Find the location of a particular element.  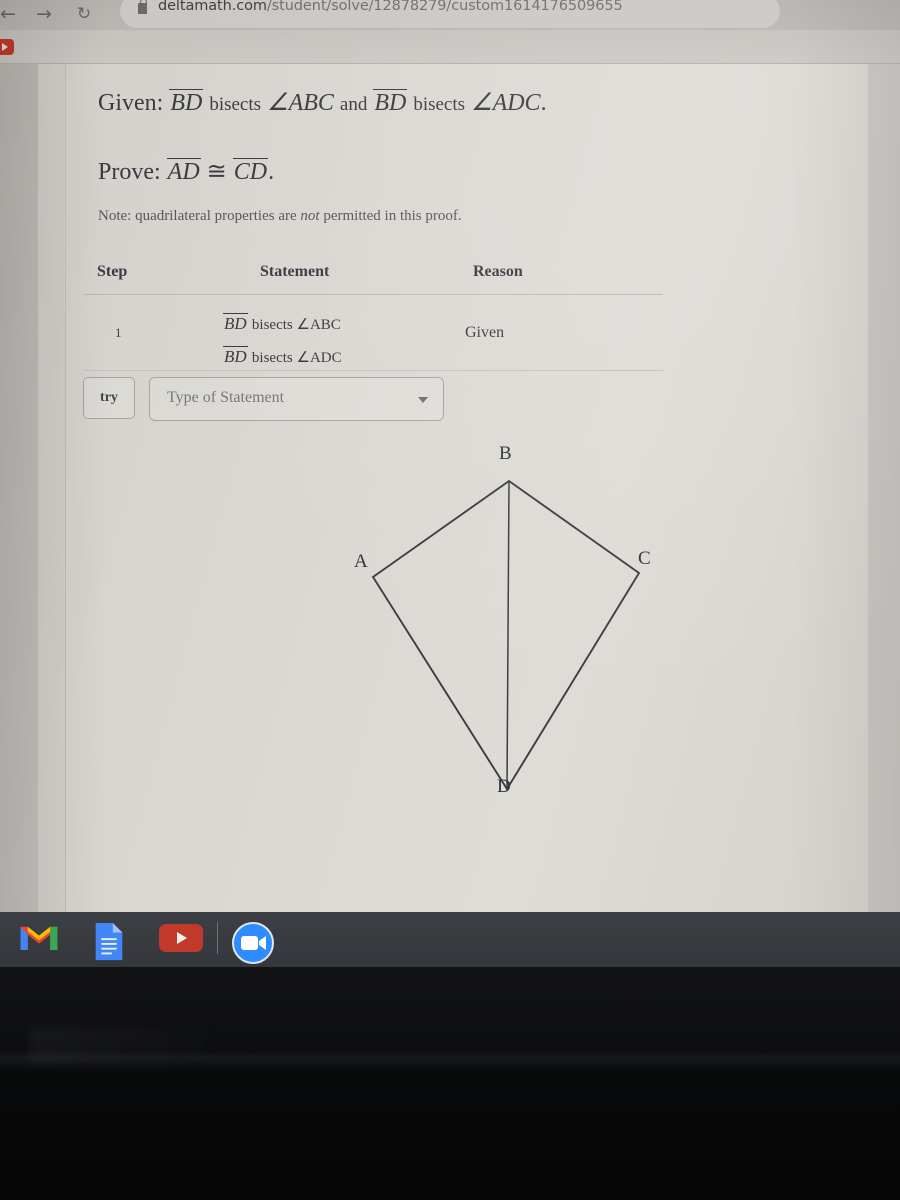

os-taskbar is located at coordinates (450, 939).